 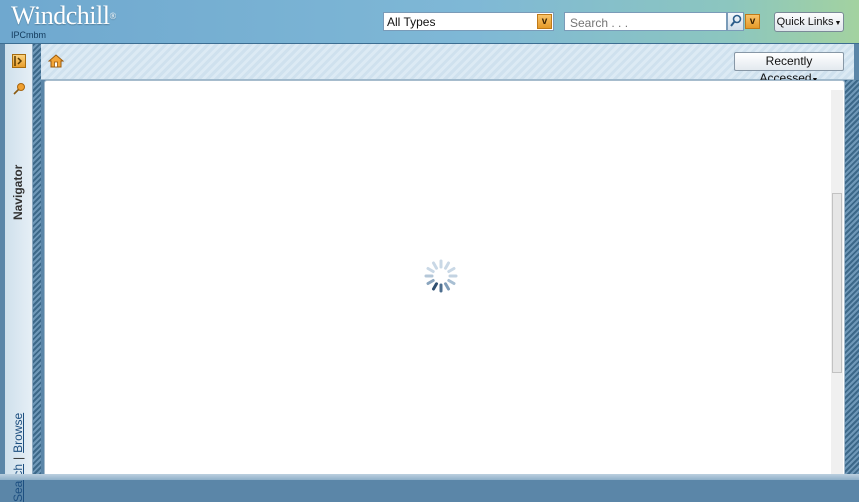 What do you see at coordinates (852, 277) in the screenshot?
I see `right-border` at bounding box center [852, 277].